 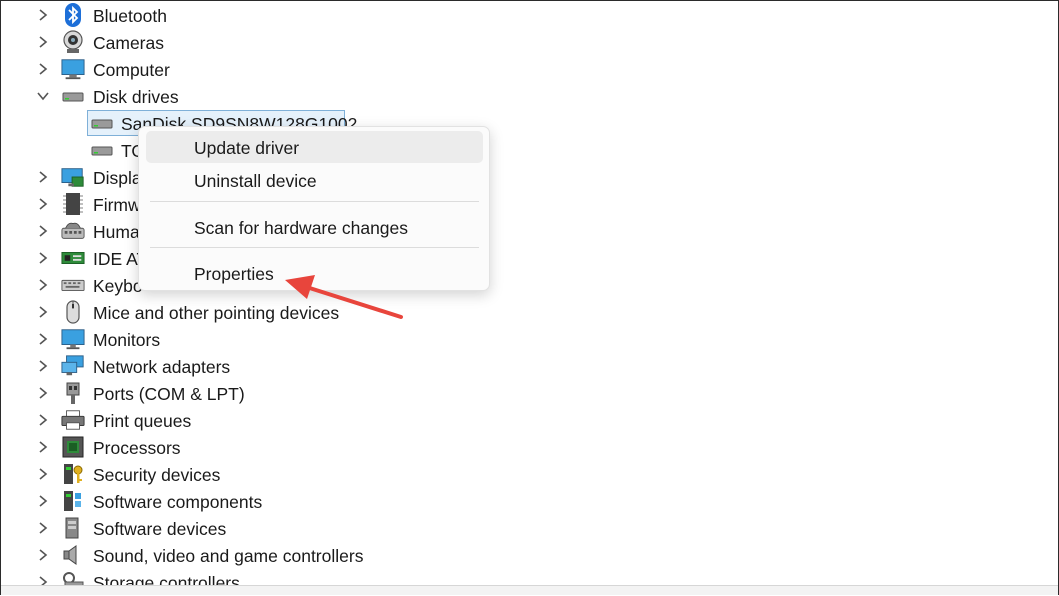 What do you see at coordinates (73, 474) in the screenshot?
I see `security-device-icon` at bounding box center [73, 474].